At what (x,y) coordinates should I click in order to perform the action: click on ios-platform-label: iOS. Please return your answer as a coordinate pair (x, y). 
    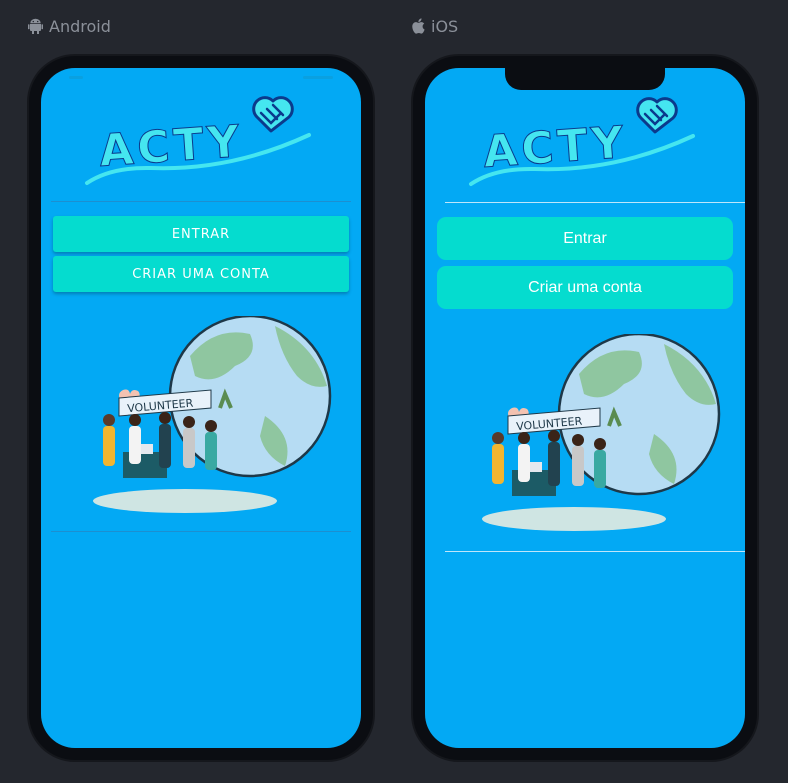
    Looking at the image, I should click on (435, 26).